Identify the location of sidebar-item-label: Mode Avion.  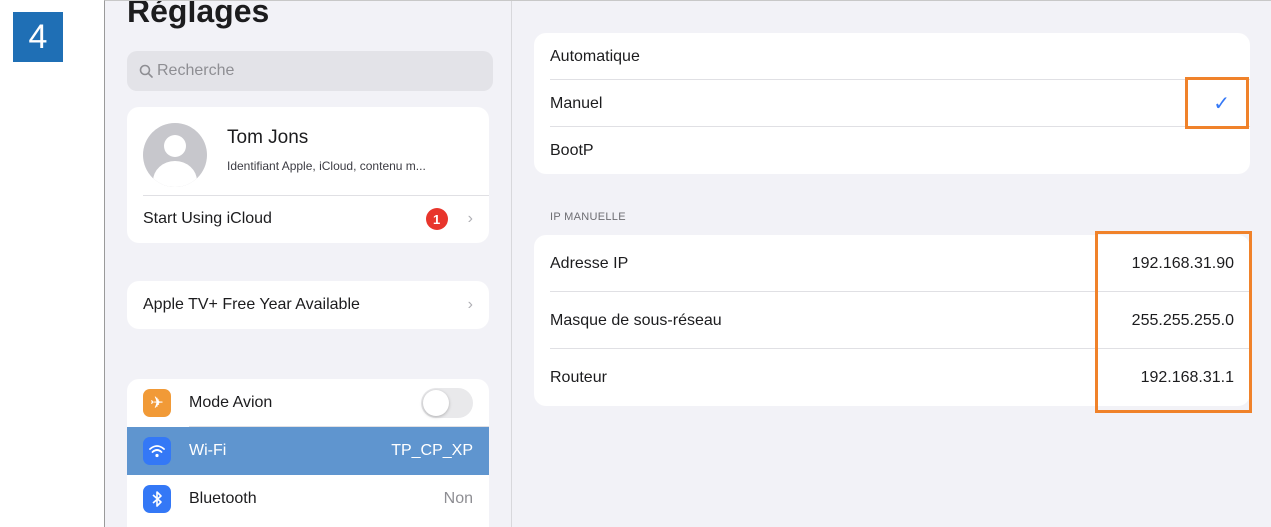
(231, 402).